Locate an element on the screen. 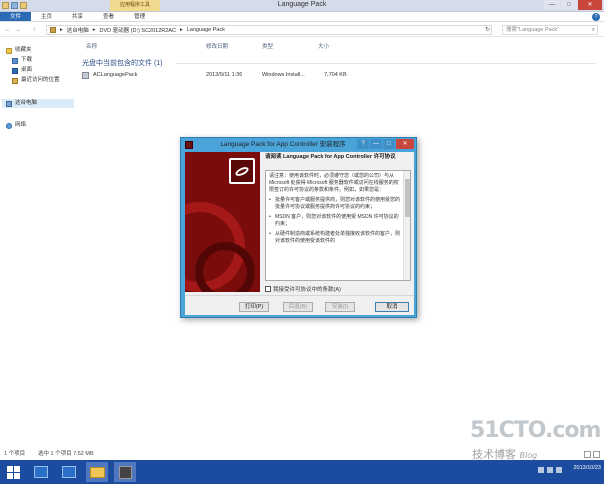 This screenshot has height=484, width=604. refresh-icon: ↻ is located at coordinates (487, 29).